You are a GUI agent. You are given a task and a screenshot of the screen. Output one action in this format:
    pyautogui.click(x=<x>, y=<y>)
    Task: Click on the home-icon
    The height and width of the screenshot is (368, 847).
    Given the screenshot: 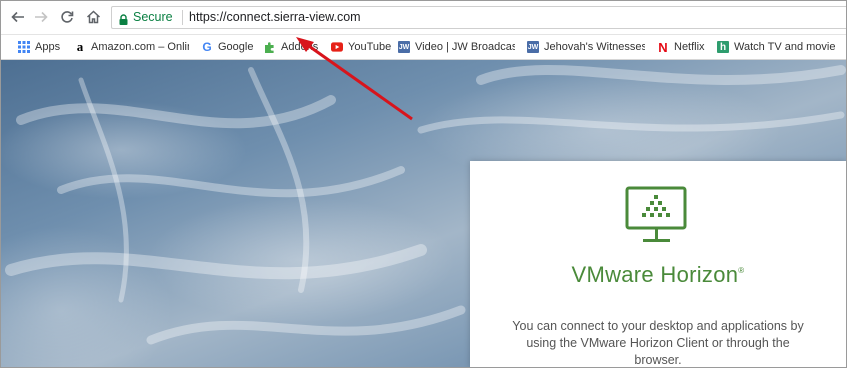 What is the action you would take?
    pyautogui.click(x=93, y=17)
    